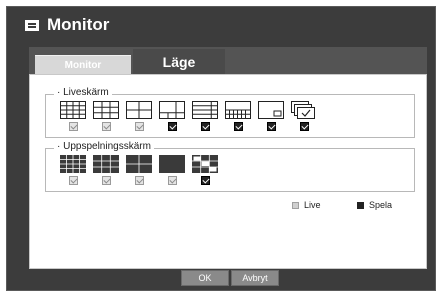 This screenshot has width=442, height=297. Describe the element at coordinates (303, 110) in the screenshot. I see `sequence-icon` at that location.